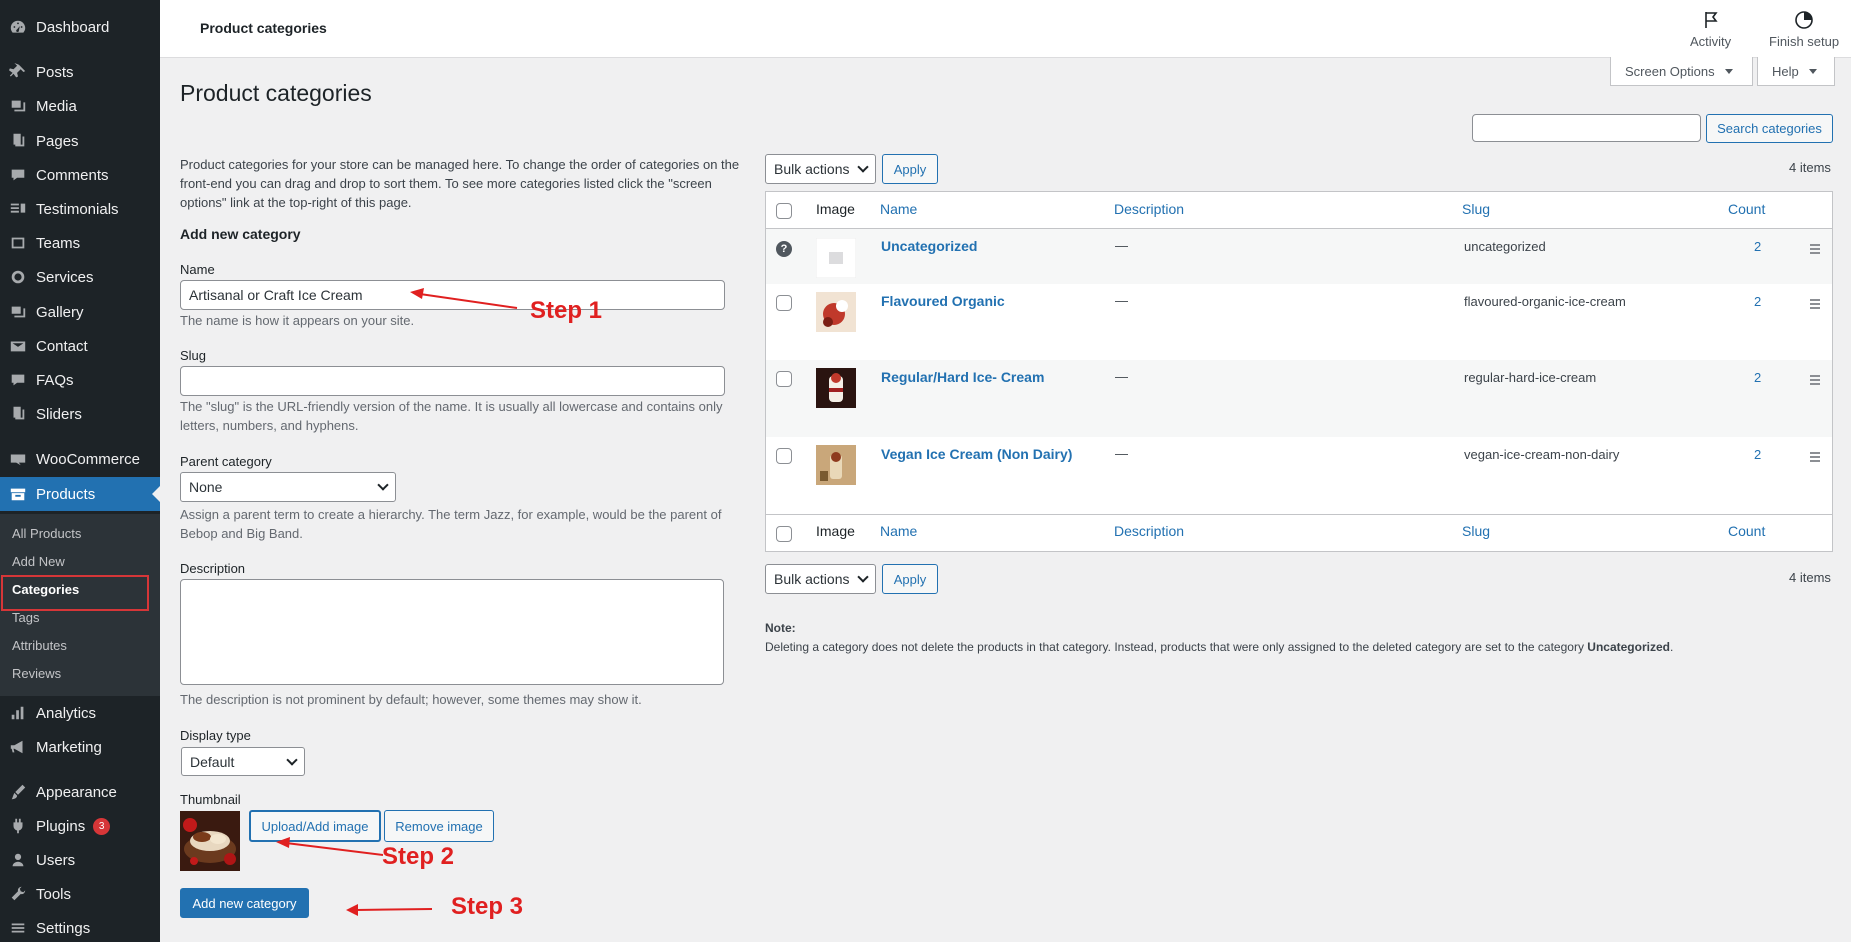 The height and width of the screenshot is (942, 1851). What do you see at coordinates (76, 792) in the screenshot?
I see `menu-label: Appearance` at bounding box center [76, 792].